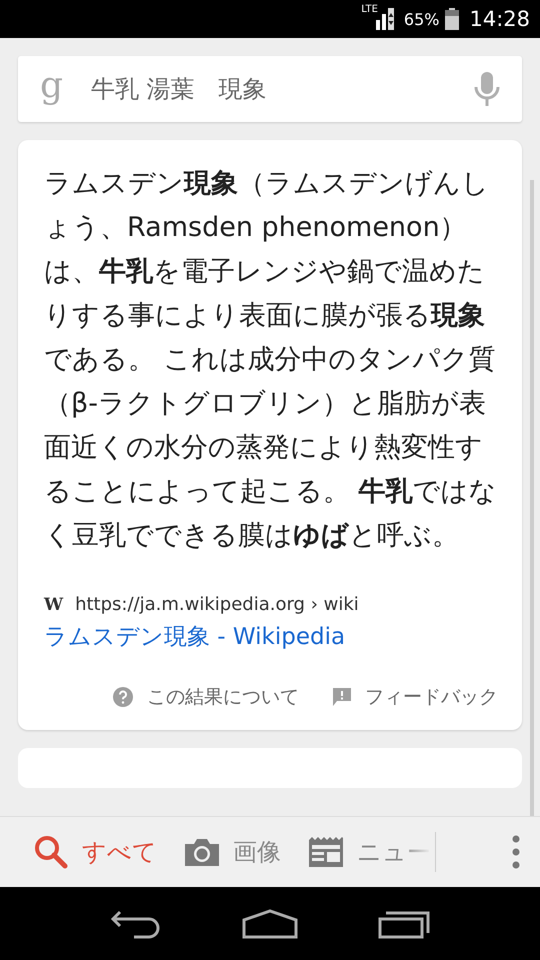 This screenshot has height=960, width=540. I want to click on battery-icon, so click(452, 19).